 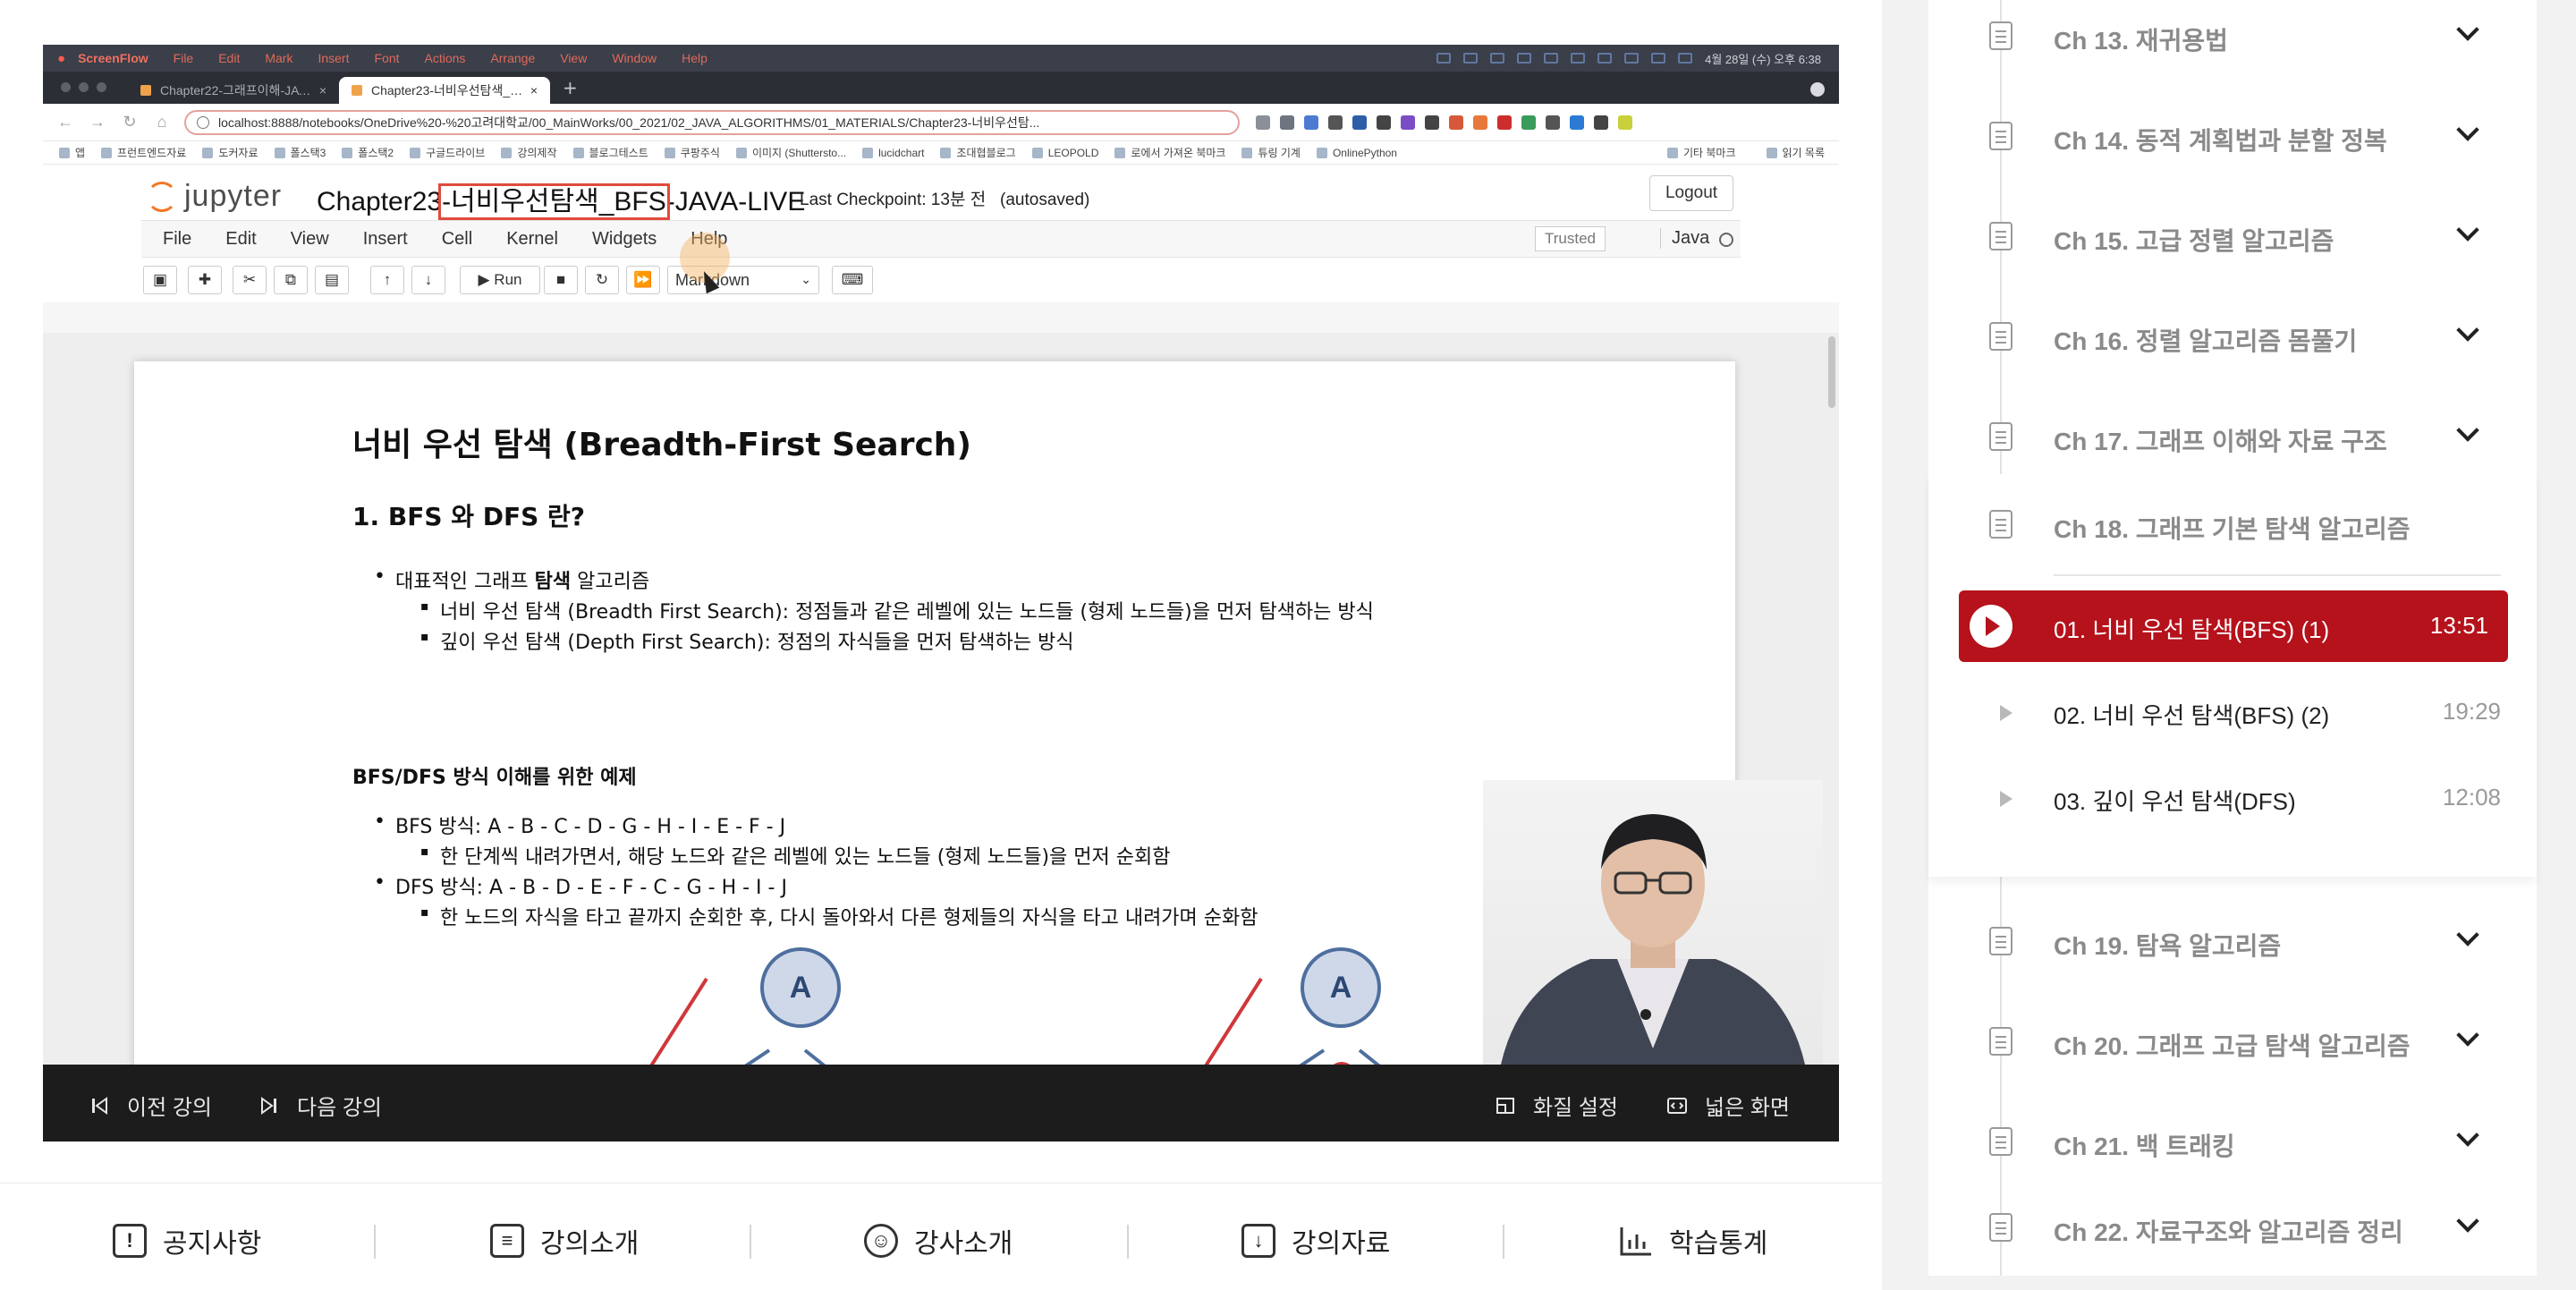 What do you see at coordinates (554, 201) in the screenshot?
I see `title-highlight: -너비우선탐색_BFS` at bounding box center [554, 201].